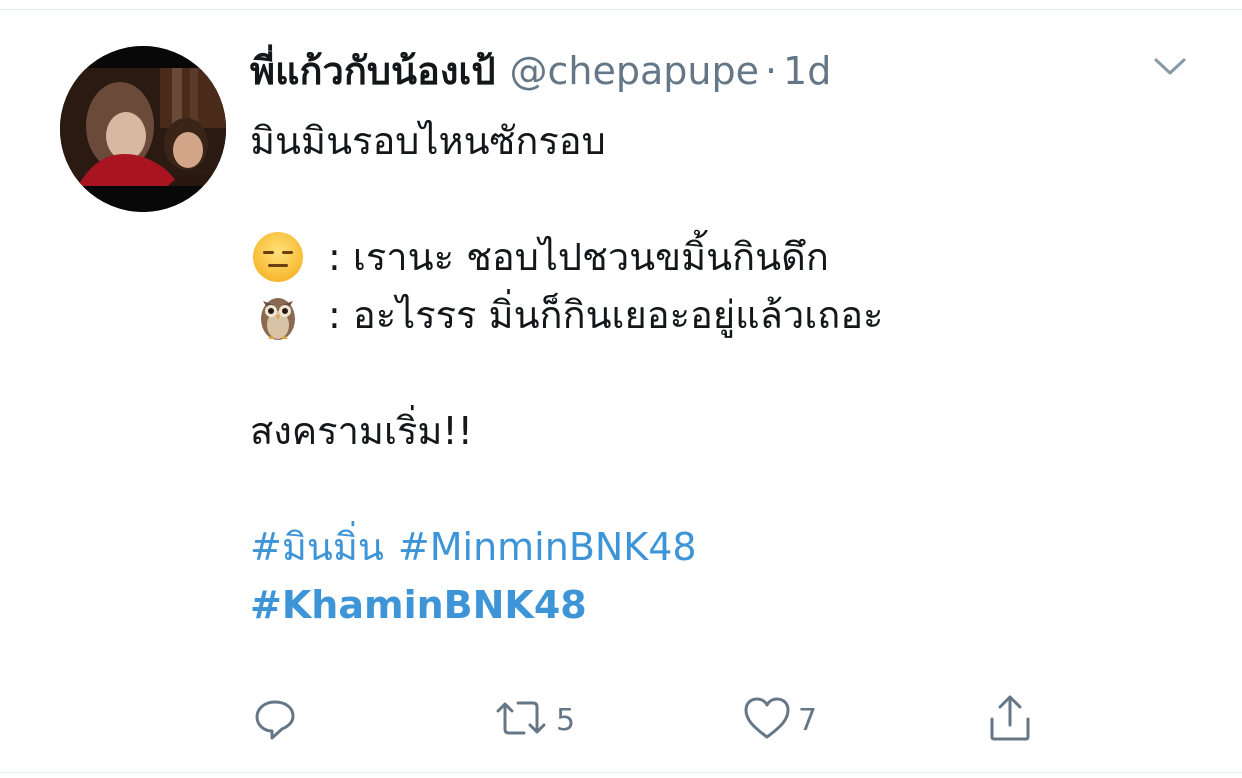  I want to click on hashtag-link: #KhaminBNK48, so click(418, 605).